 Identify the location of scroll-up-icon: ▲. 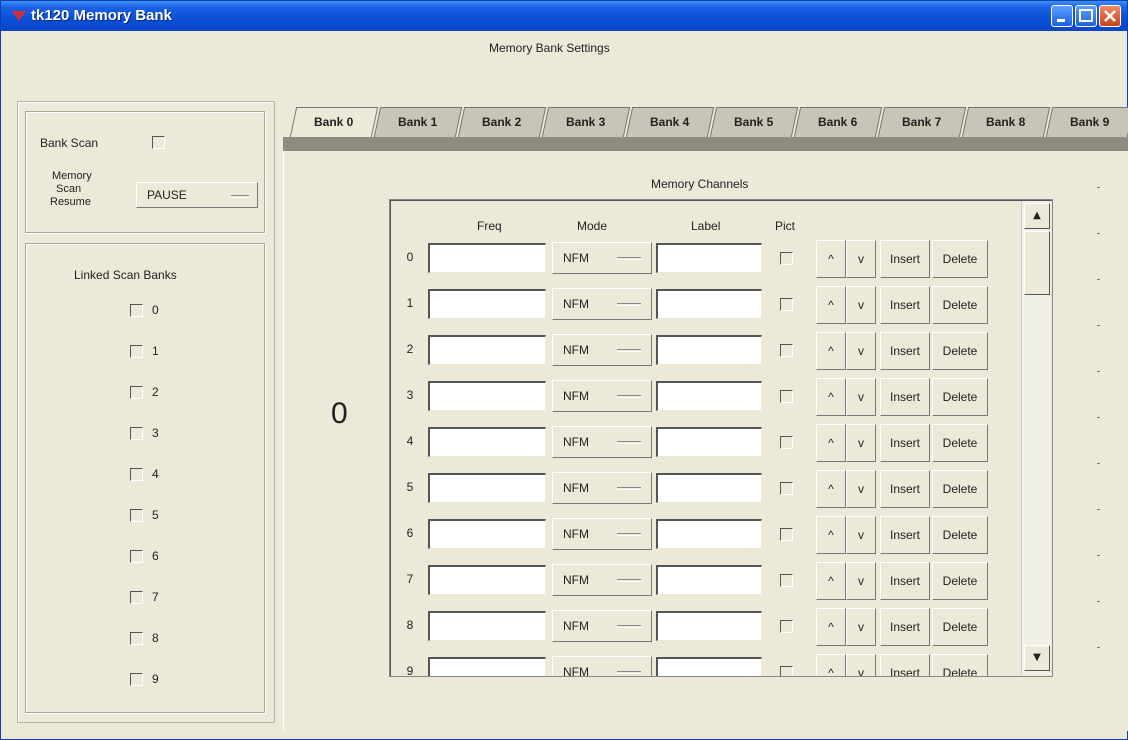
(1037, 216).